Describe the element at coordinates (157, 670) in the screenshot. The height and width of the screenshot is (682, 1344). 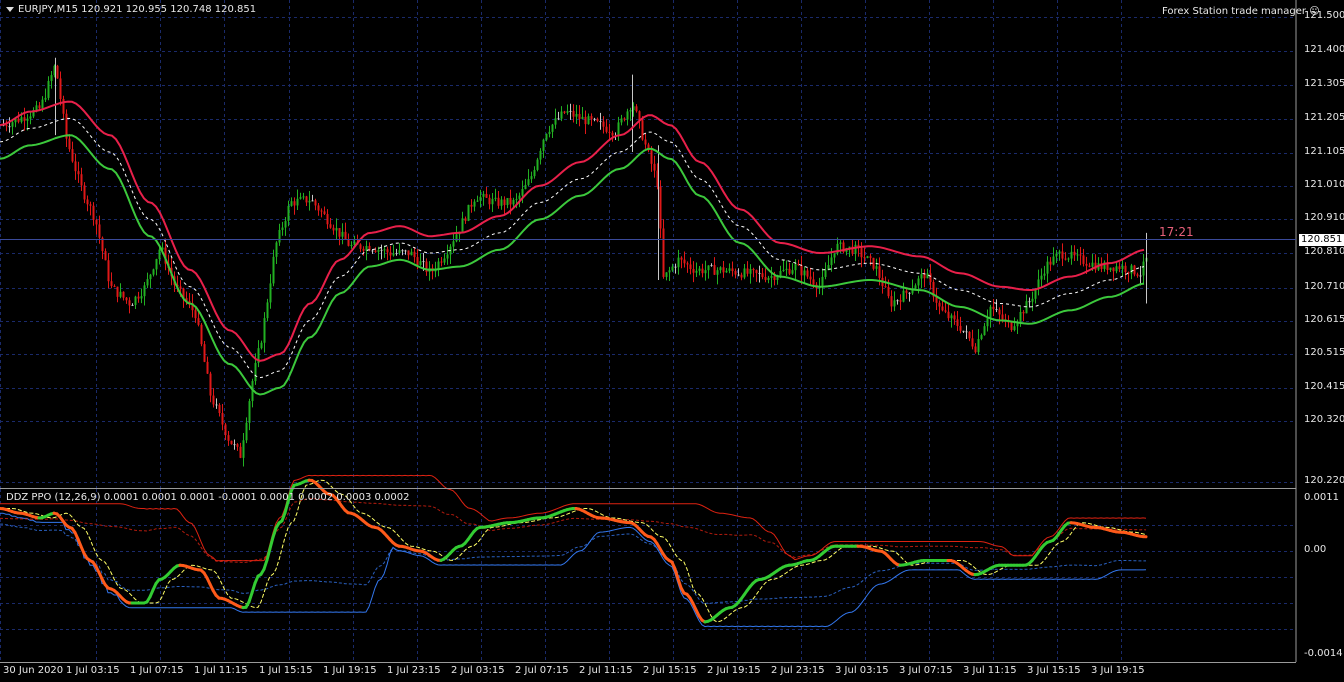
I see `time-tick-label: 1 Jul 07:15` at that location.